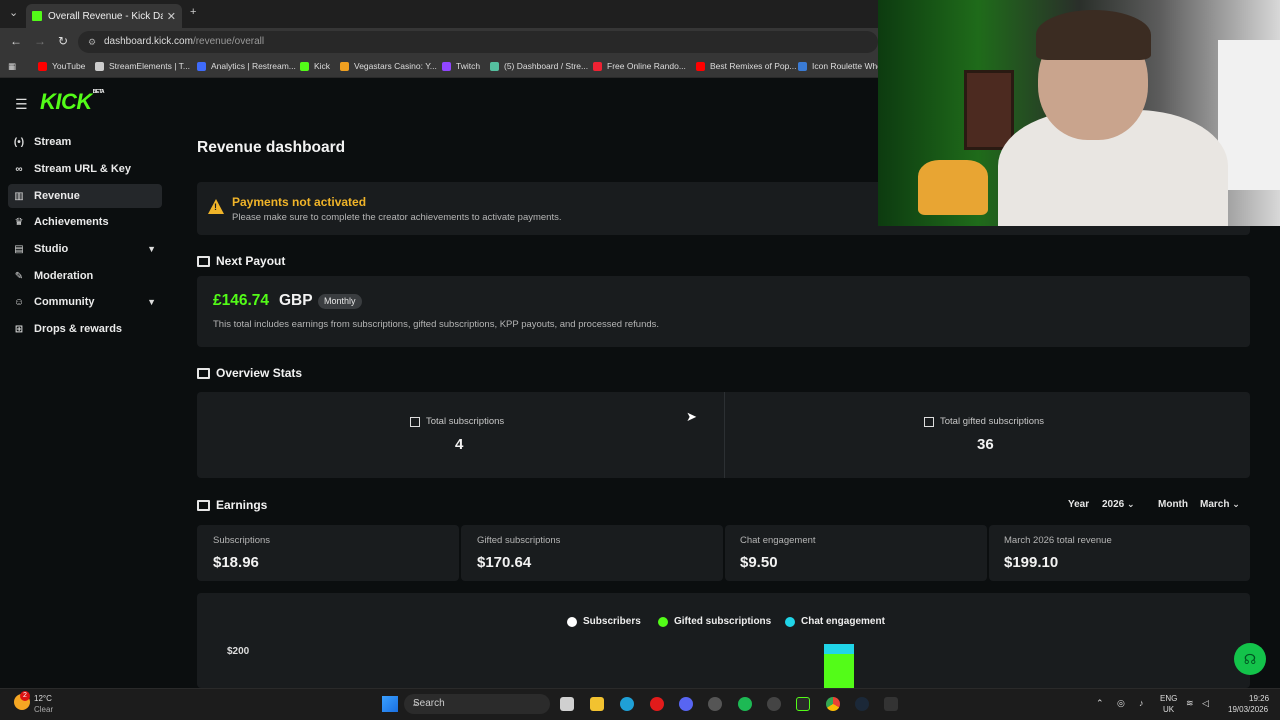 The width and height of the screenshot is (1280, 720). Describe the element at coordinates (344, 66) in the screenshot. I see `vegastars-icon` at that location.